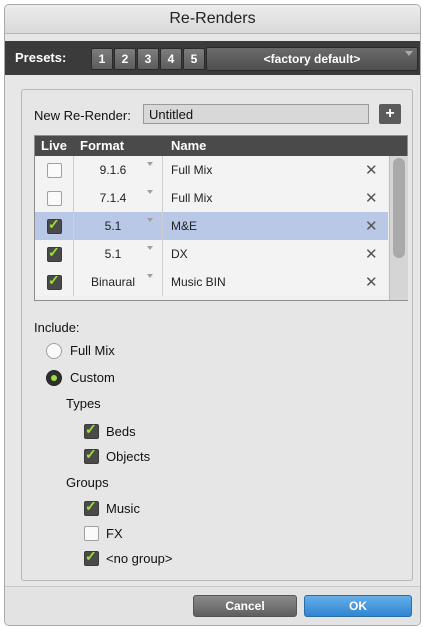  I want to click on preset-button-1: 1, so click(102, 59).